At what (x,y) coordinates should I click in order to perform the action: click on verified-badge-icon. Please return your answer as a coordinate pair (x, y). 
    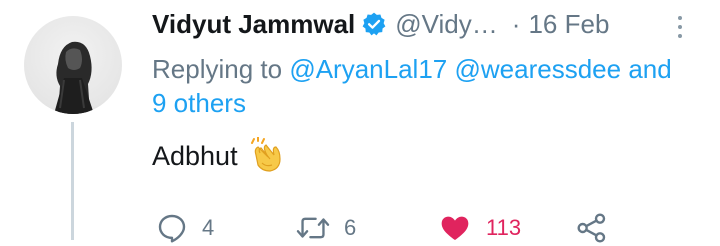
    Looking at the image, I should click on (374, 24).